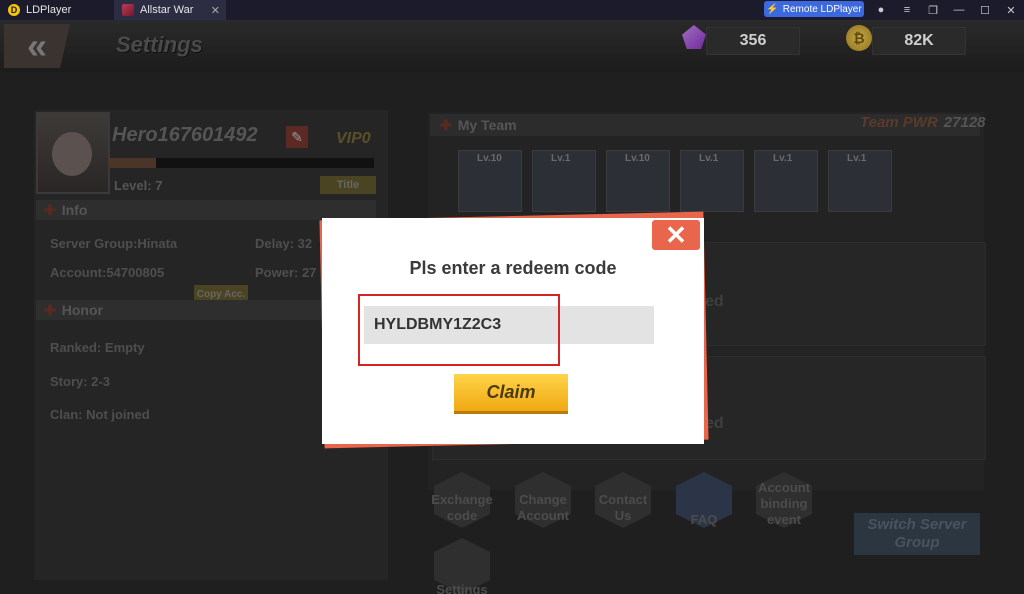  I want to click on contact-us-button: Contact Us, so click(623, 508).